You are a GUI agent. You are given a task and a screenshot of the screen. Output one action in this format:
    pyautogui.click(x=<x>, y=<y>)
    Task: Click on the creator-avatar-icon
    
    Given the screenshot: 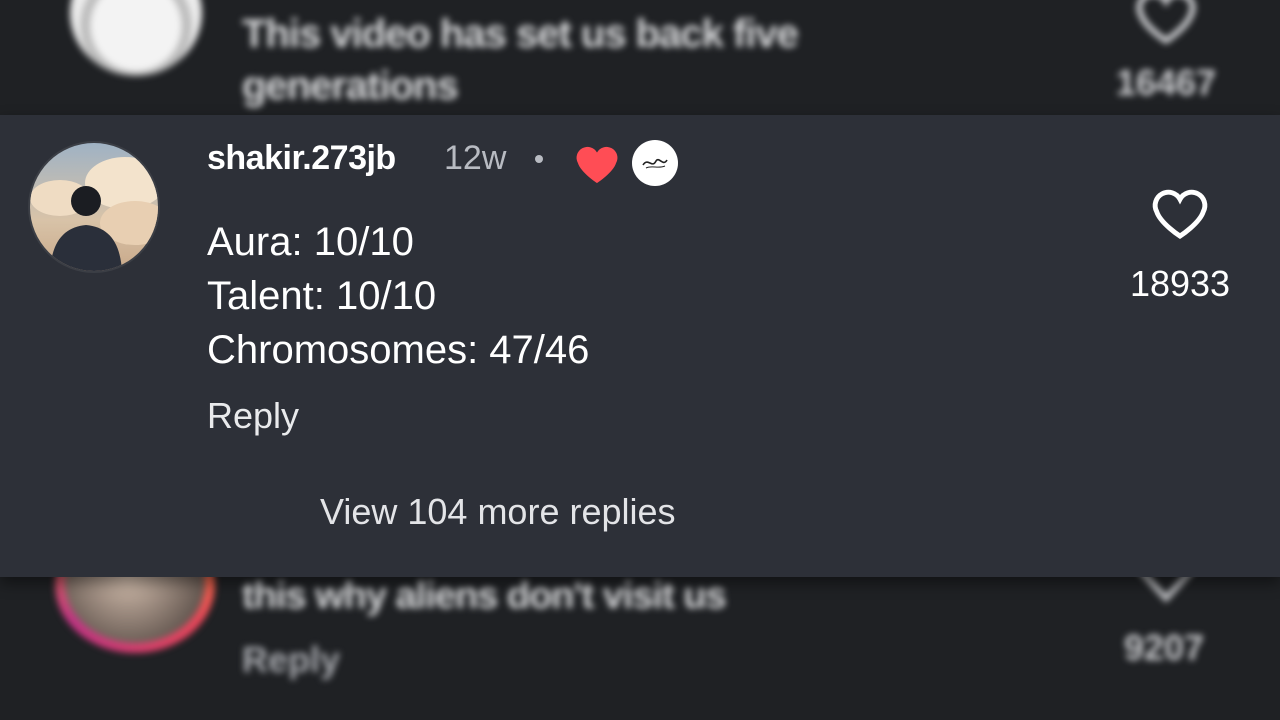 What is the action you would take?
    pyautogui.click(x=655, y=163)
    